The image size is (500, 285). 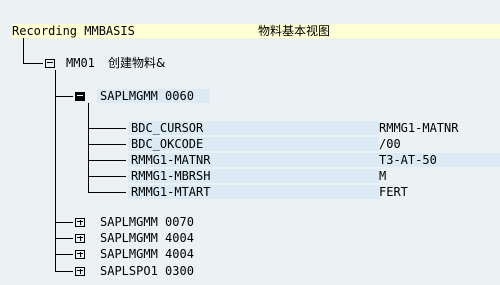 I want to click on field-value: FERT, so click(x=393, y=192).